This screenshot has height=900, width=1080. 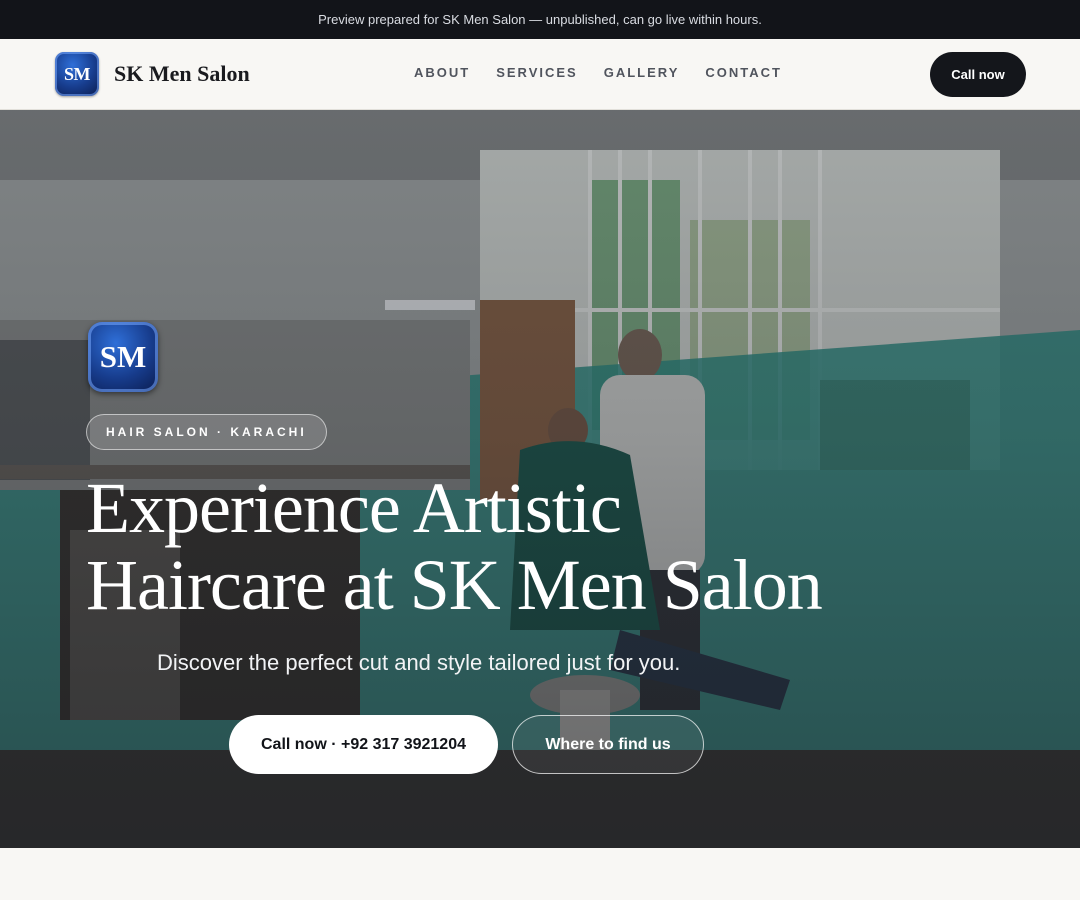 I want to click on logo-badge: SM, so click(x=77, y=74).